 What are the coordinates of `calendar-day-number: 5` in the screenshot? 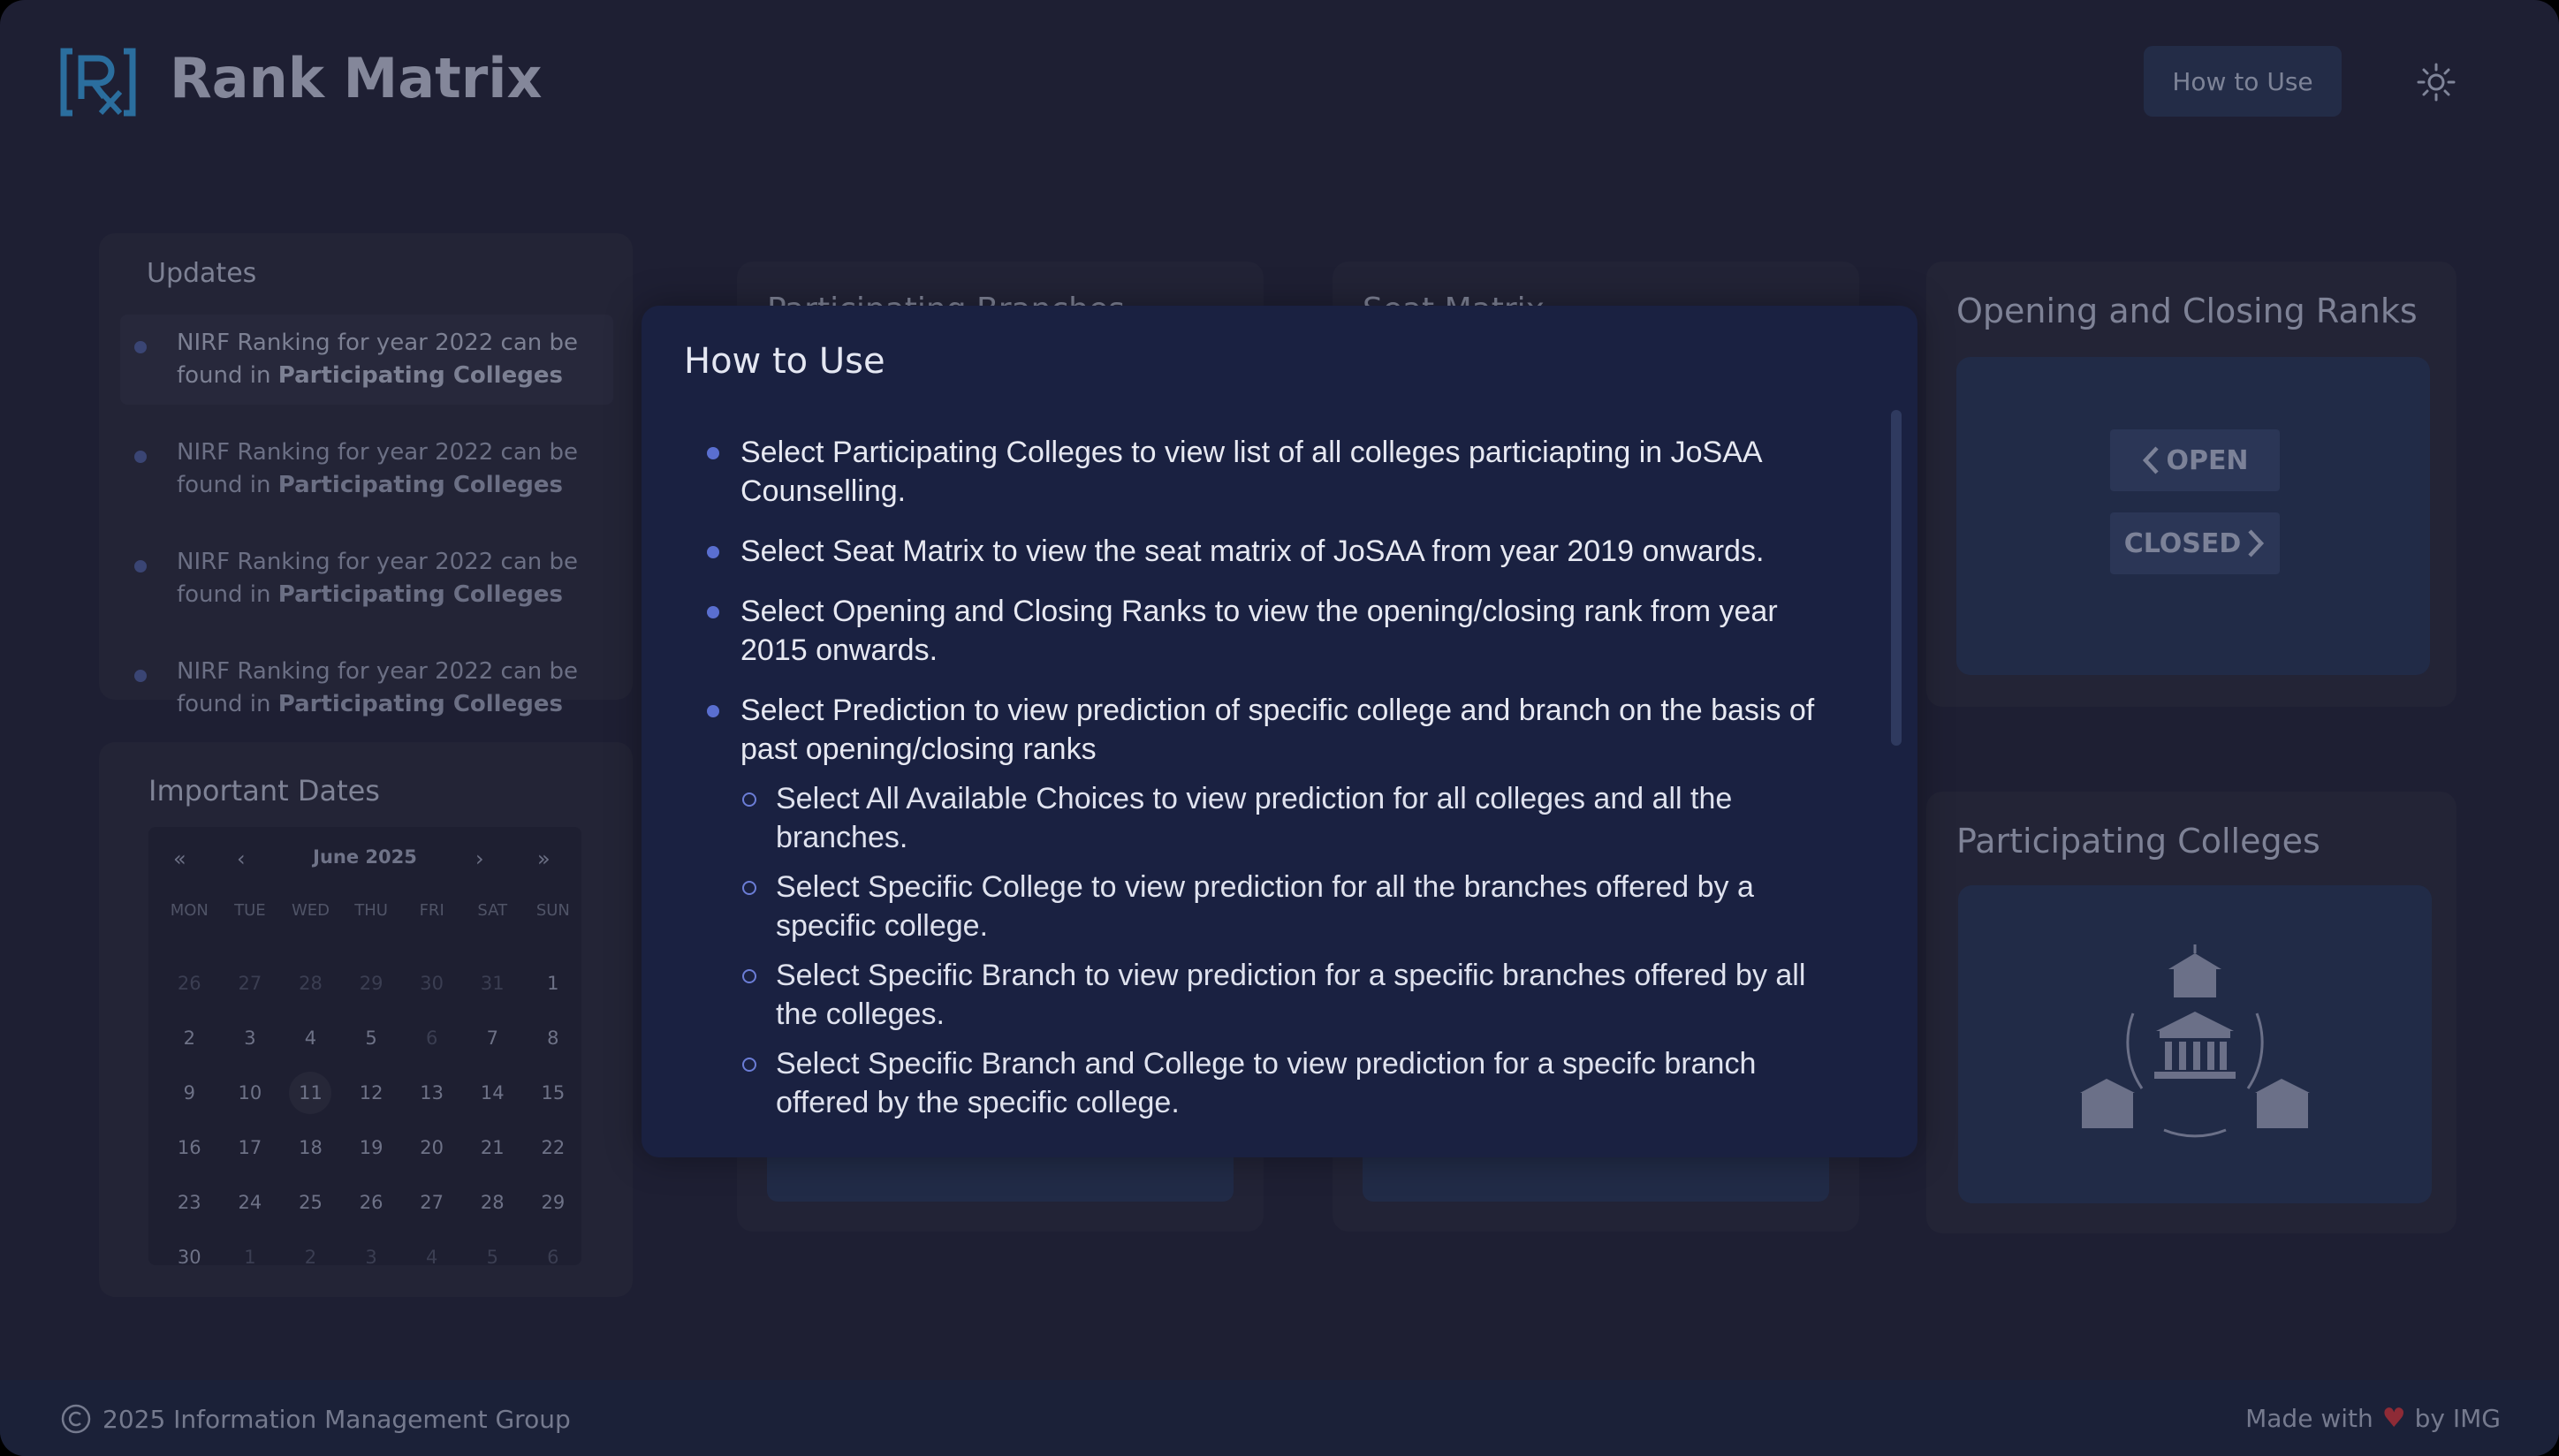 It's located at (371, 1038).